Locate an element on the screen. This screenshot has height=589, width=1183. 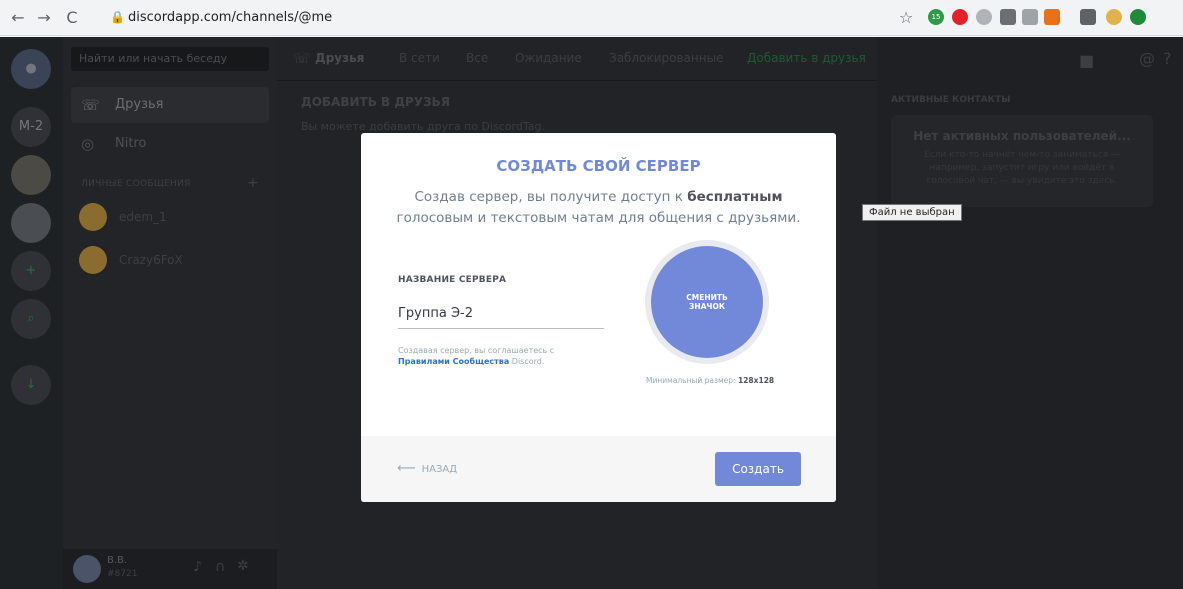
dm-item-label: Crazy6FoX is located at coordinates (151, 260).